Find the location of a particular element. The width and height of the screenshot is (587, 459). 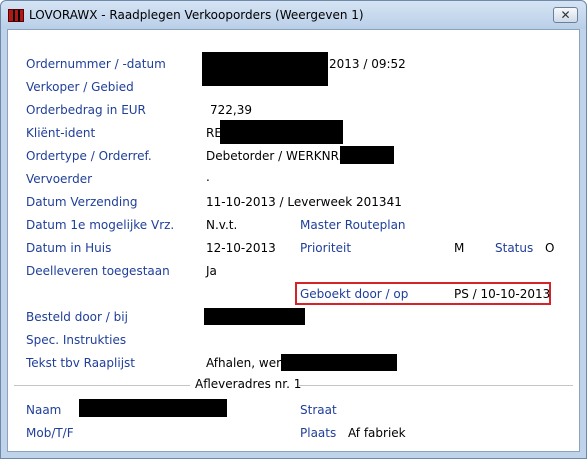

label-vervoerder: Vervoerder is located at coordinates (59, 179).